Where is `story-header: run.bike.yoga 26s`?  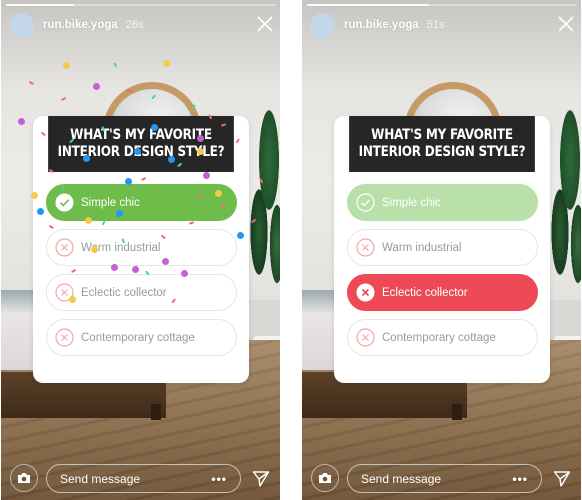
story-header: run.bike.yoga 26s is located at coordinates (76, 25).